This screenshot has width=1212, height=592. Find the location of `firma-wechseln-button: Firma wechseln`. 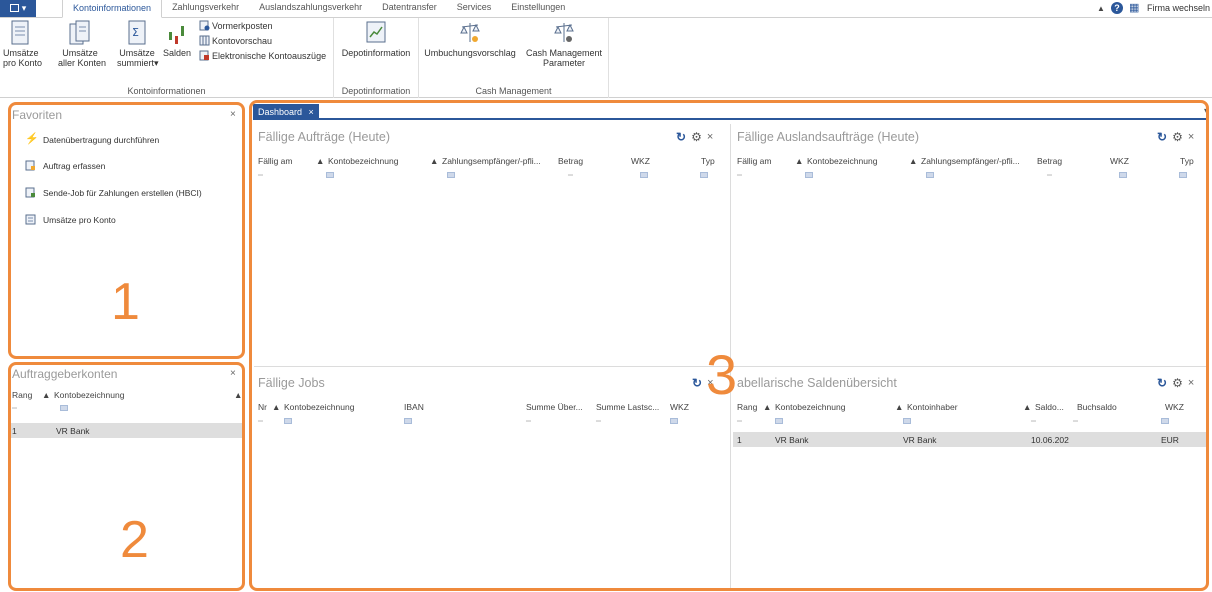

firma-wechseln-button: Firma wechseln is located at coordinates (1178, 8).